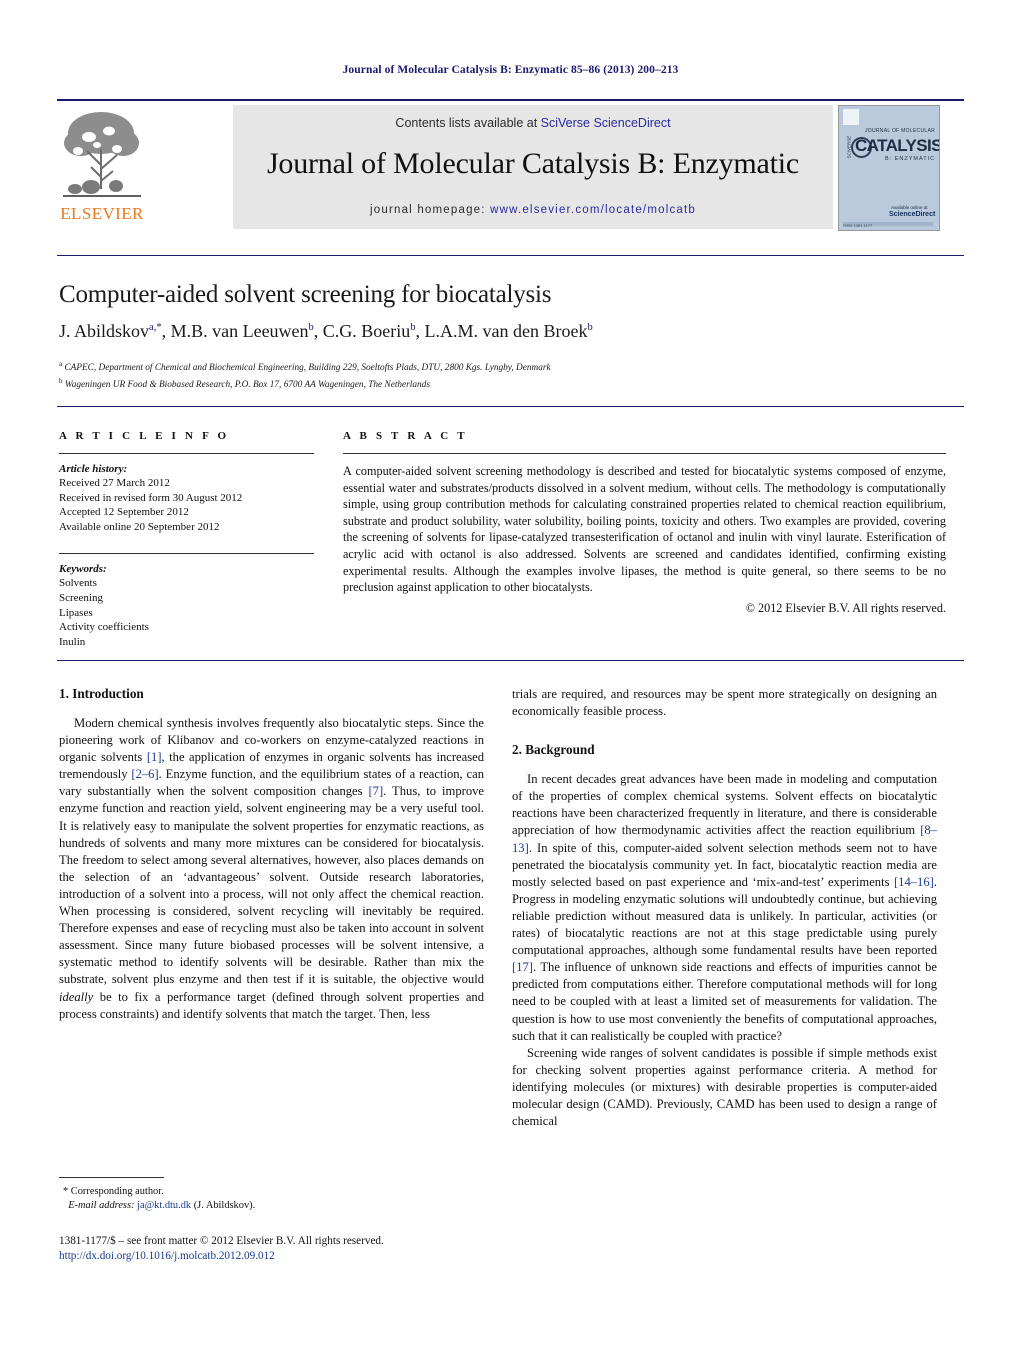  Describe the element at coordinates (124, 512) in the screenshot. I see `history-accepted: Accepted 12 September 2012` at that location.